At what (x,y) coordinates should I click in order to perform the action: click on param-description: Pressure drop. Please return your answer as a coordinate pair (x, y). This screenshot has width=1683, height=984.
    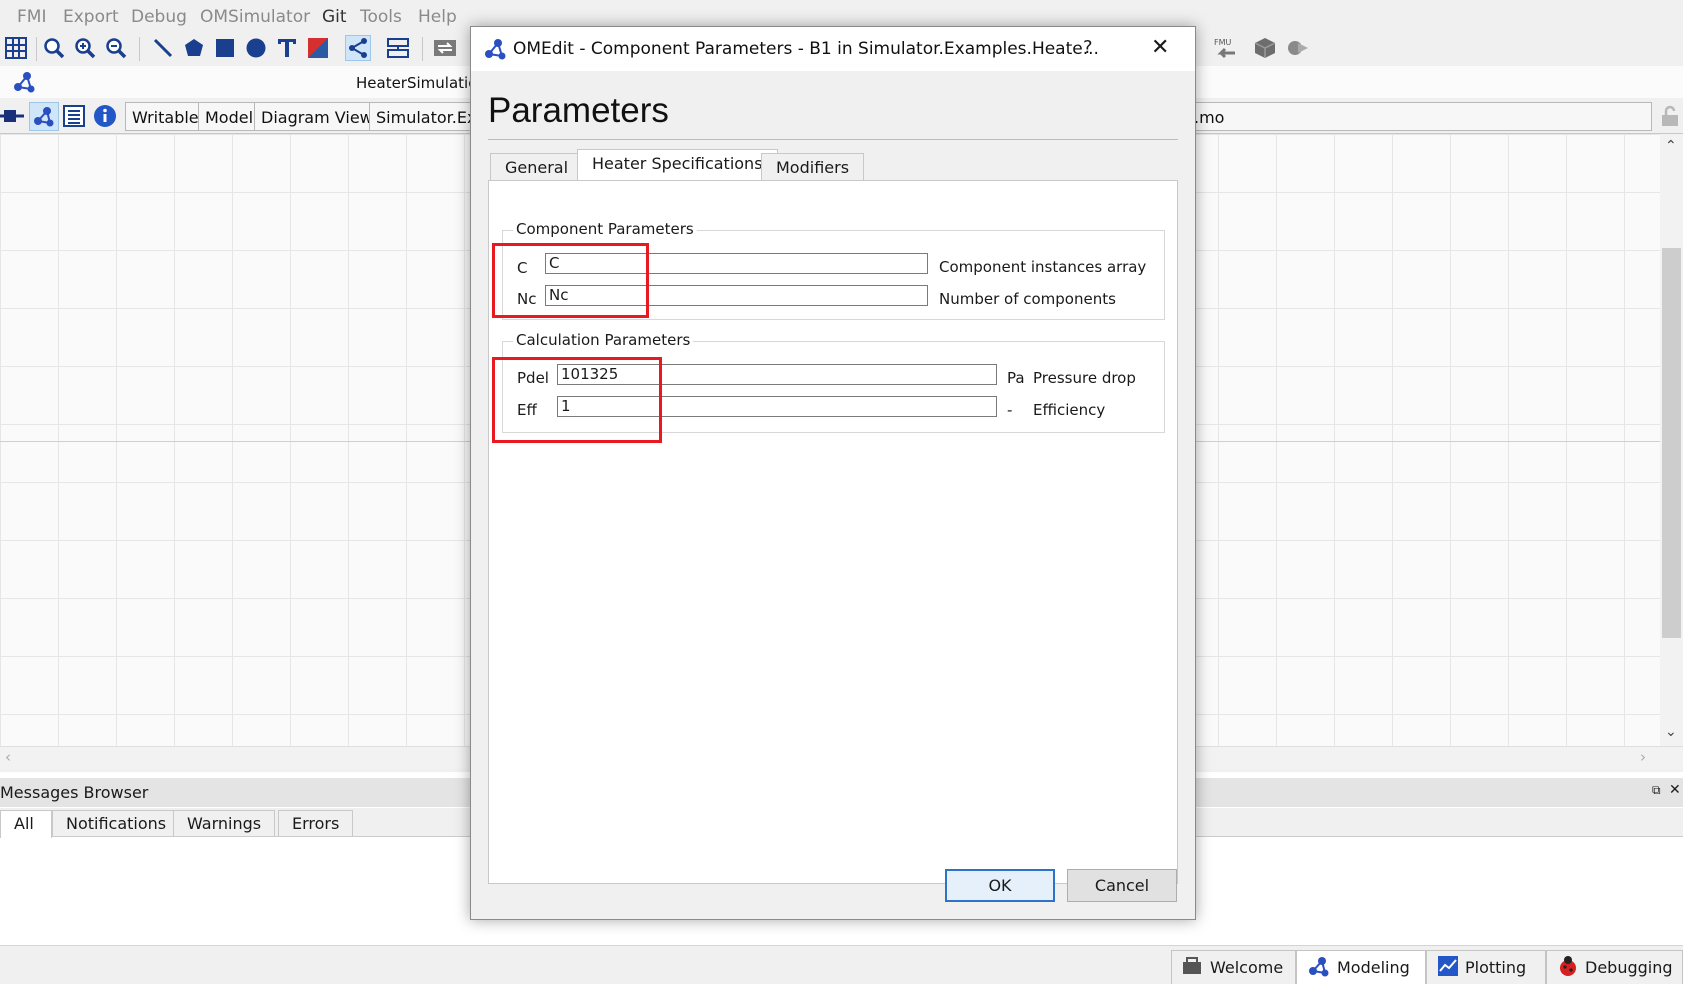
    Looking at the image, I should click on (1084, 378).